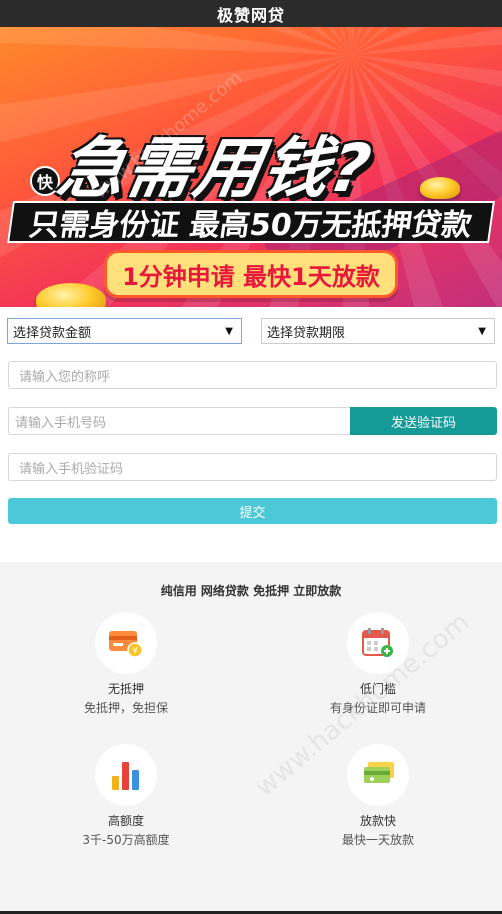 This screenshot has height=914, width=502. I want to click on feature-fast-payout: 放款快 最快一天放款, so click(378, 796).